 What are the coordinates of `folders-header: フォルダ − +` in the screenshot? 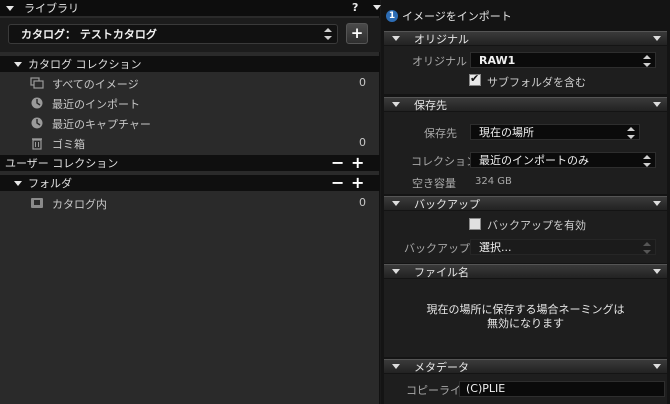 It's located at (190, 183).